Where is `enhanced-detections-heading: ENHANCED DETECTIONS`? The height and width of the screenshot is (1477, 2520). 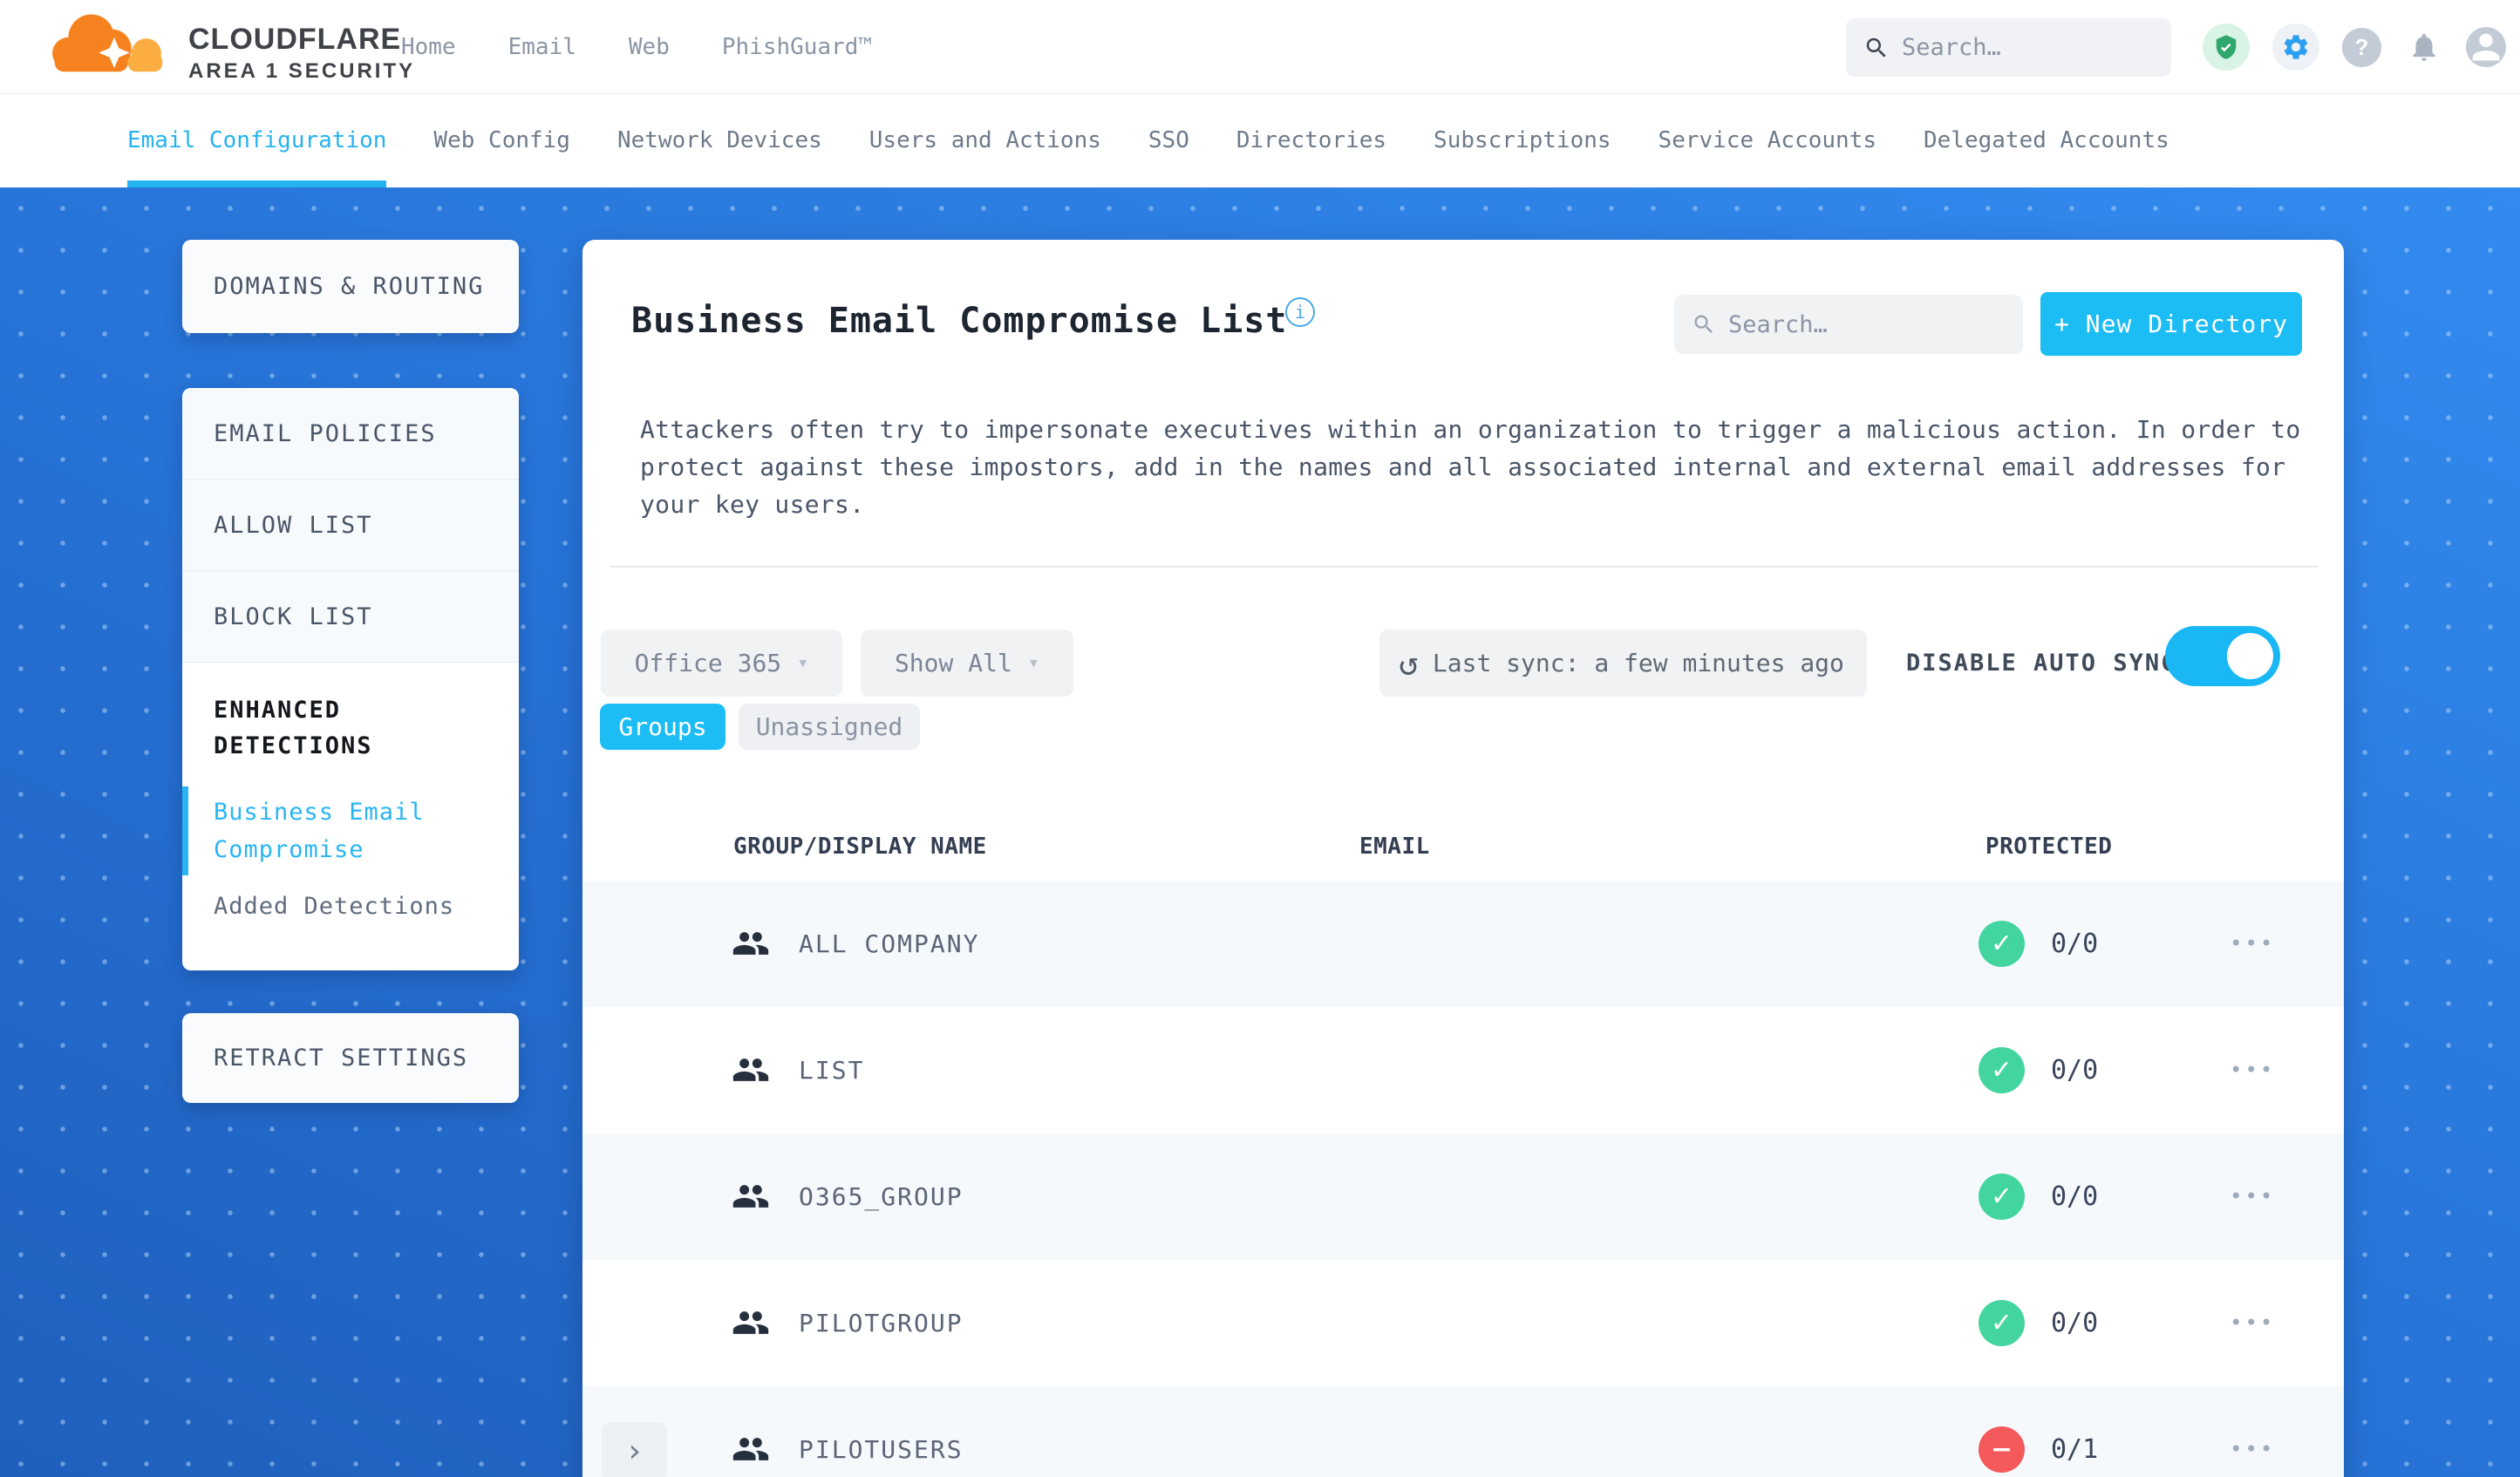 enhanced-detections-heading: ENHANCED DETECTIONS is located at coordinates (293, 728).